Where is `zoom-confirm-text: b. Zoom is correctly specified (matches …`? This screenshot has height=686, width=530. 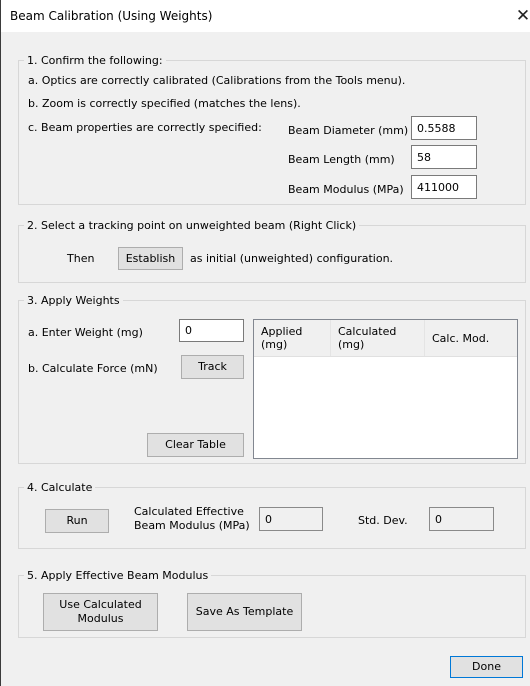
zoom-confirm-text: b. Zoom is correctly specified (matches … is located at coordinates (164, 103).